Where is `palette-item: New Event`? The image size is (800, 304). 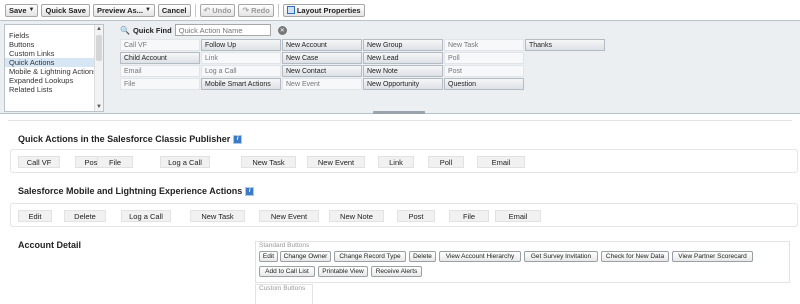
palette-item: New Event is located at coordinates (322, 84).